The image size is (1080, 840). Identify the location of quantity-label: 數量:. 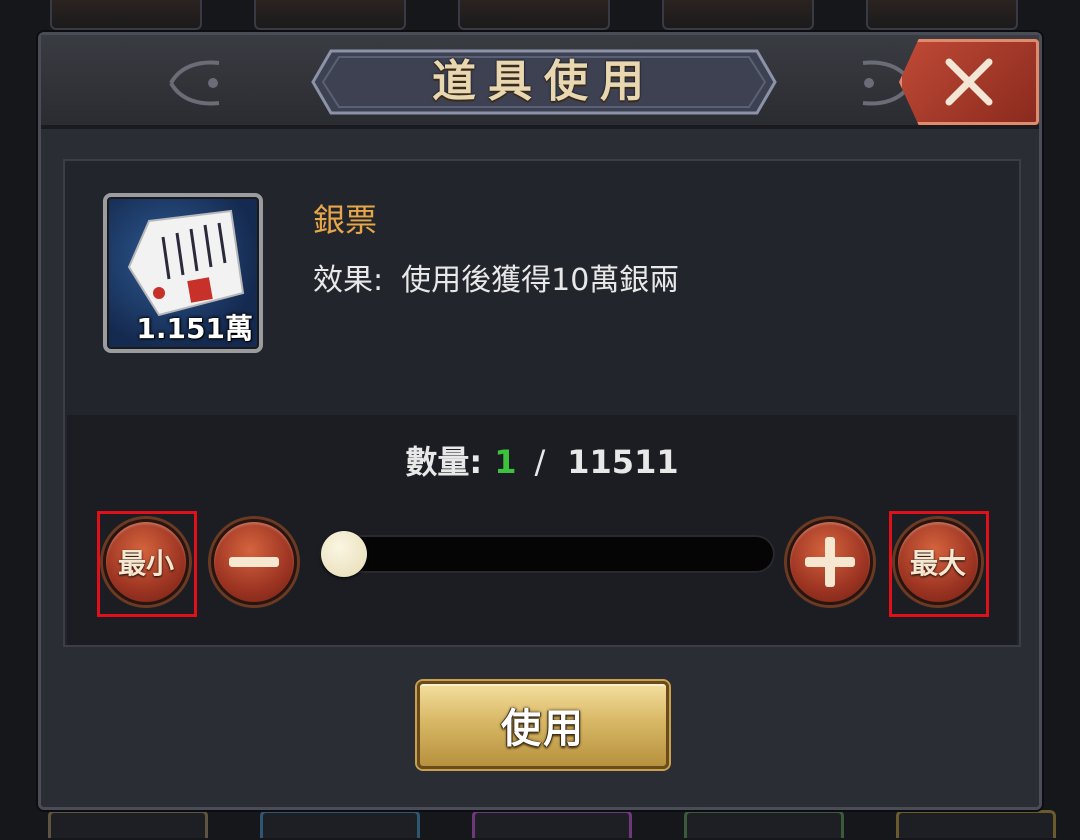
(444, 462).